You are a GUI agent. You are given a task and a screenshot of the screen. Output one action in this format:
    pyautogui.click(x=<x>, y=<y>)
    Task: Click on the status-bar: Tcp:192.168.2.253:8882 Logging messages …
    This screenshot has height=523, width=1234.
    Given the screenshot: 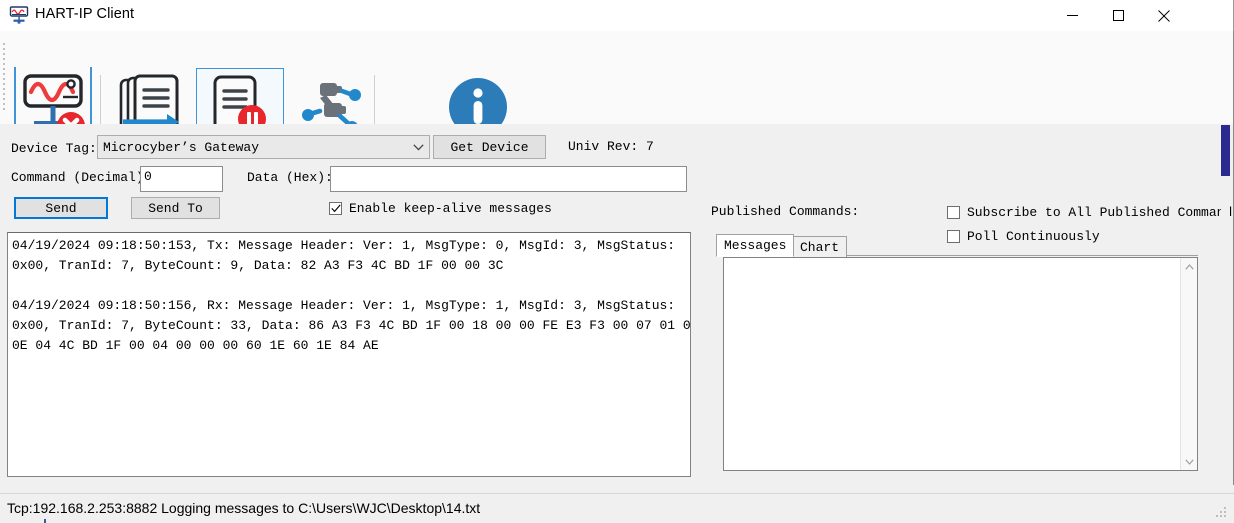 What is the action you would take?
    pyautogui.click(x=617, y=508)
    